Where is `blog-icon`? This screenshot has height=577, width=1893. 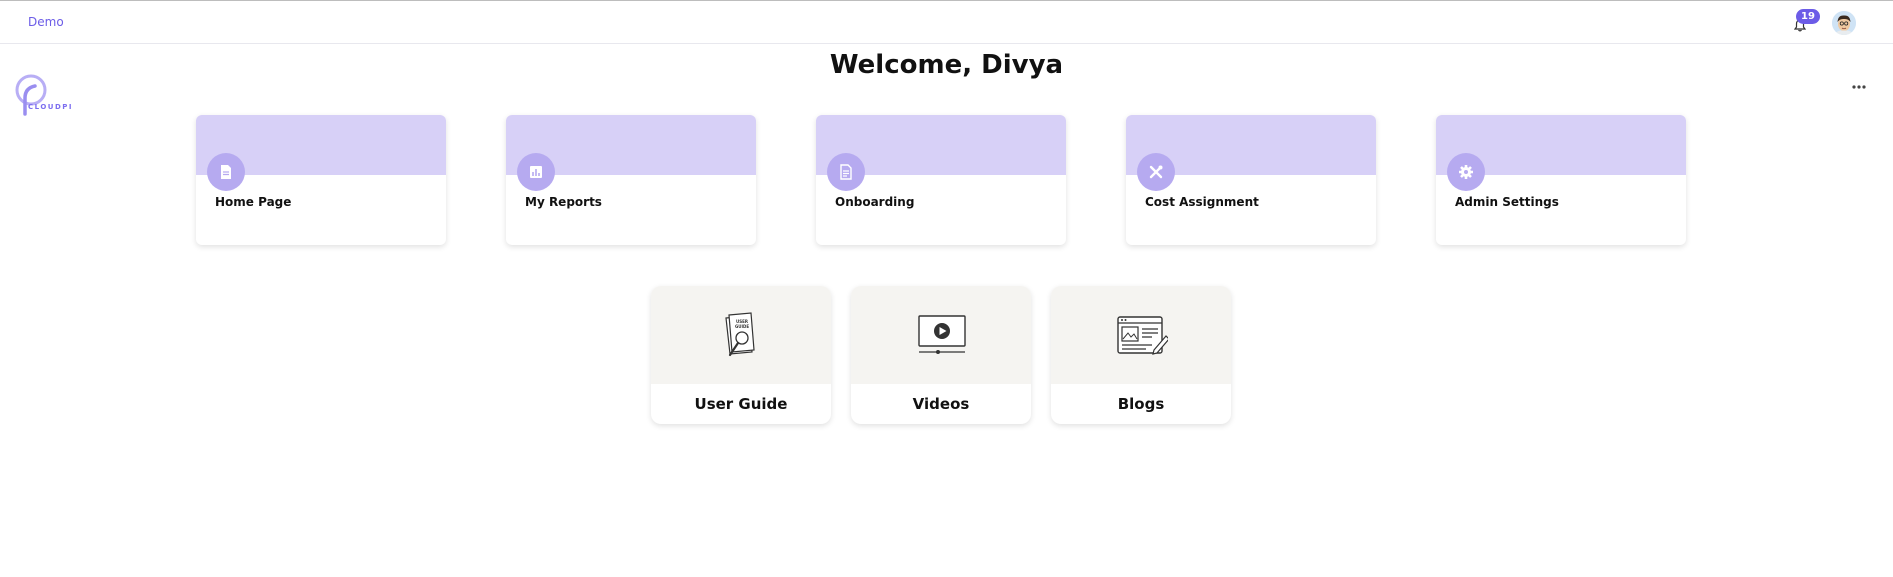
blog-icon is located at coordinates (1142, 335).